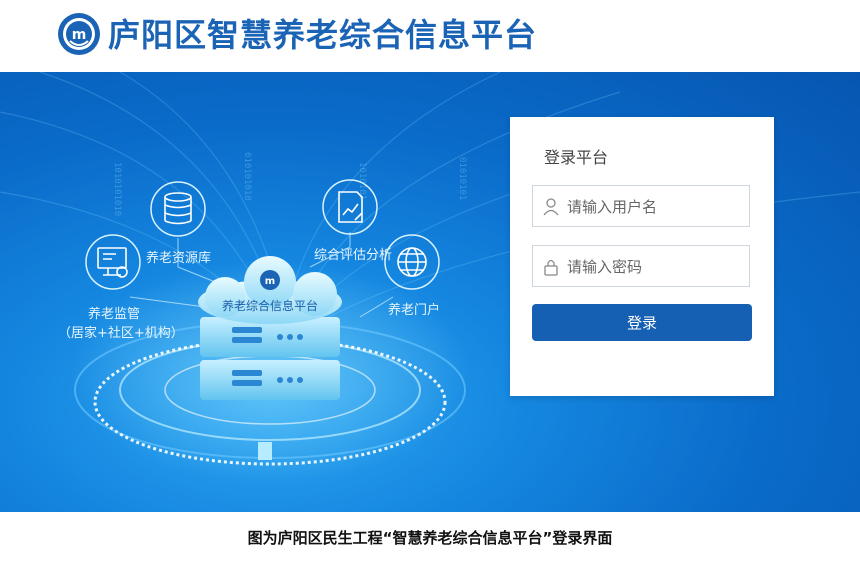 Image resolution: width=860 pixels, height=573 pixels. I want to click on login-title: 登录平台, so click(576, 157).